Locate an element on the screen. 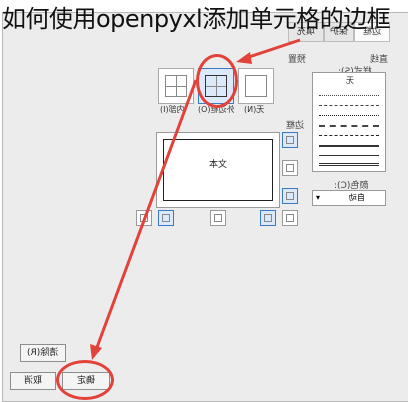  arrowhead-ok is located at coordinates (96, 352).